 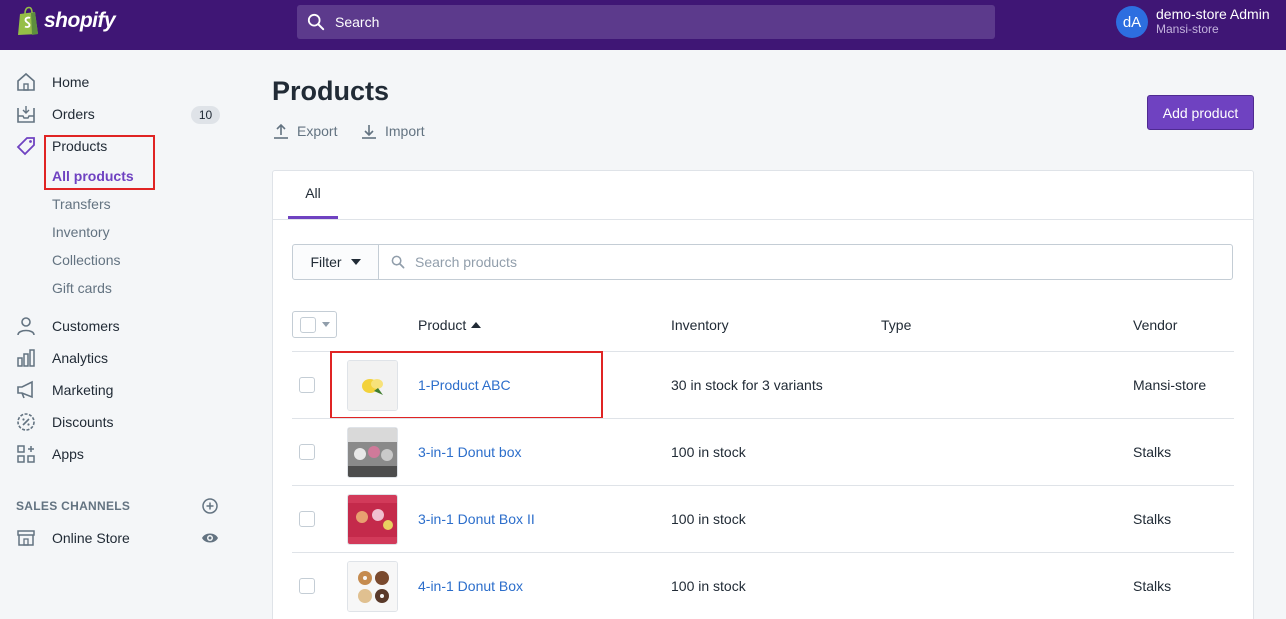 I want to click on tab-divider, so click(x=763, y=219).